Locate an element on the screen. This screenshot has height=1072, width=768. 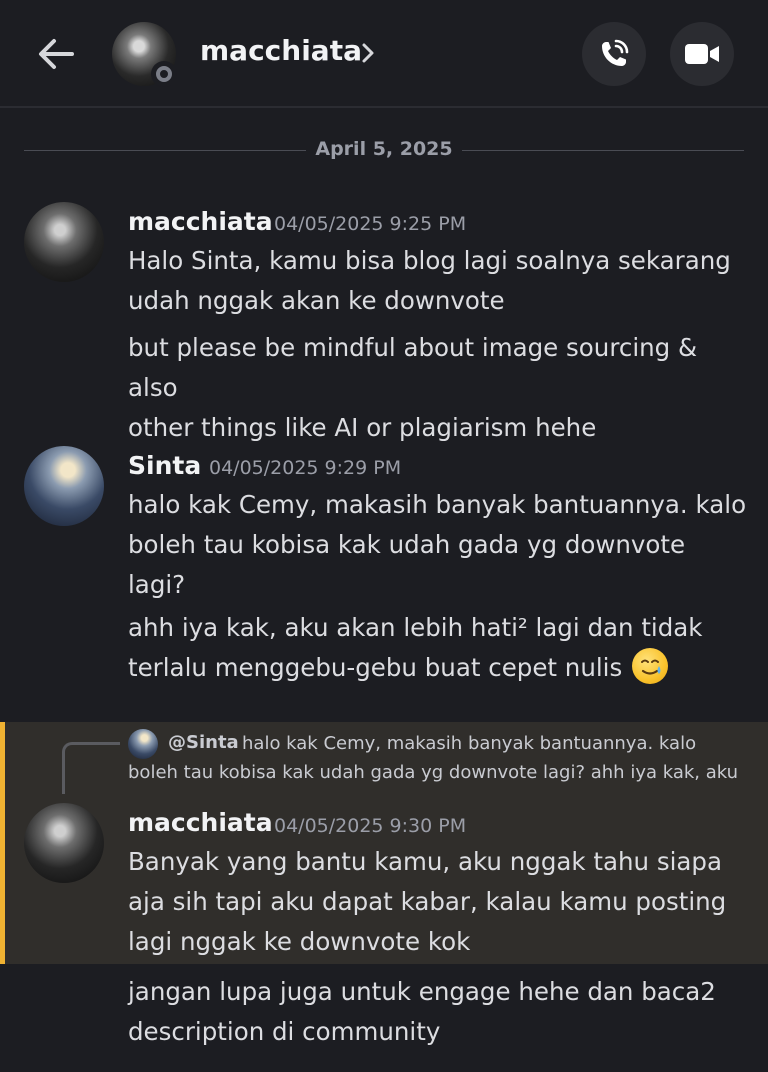
arrow-left-icon is located at coordinates (56, 54).